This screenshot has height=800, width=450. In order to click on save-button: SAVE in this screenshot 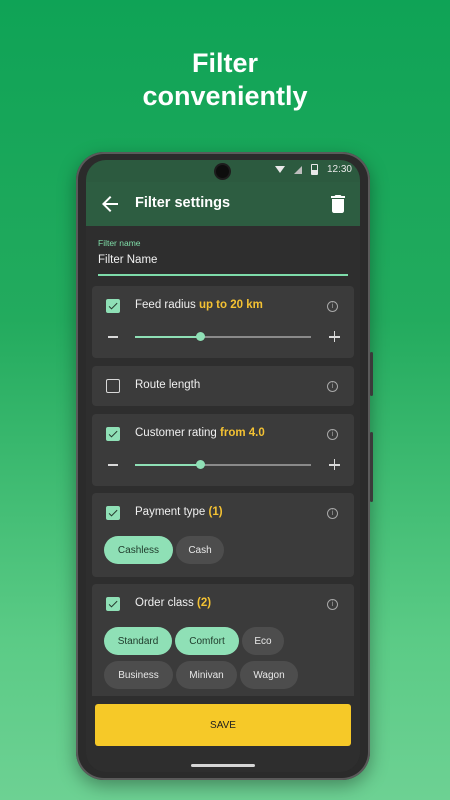, I will do `click(223, 725)`.